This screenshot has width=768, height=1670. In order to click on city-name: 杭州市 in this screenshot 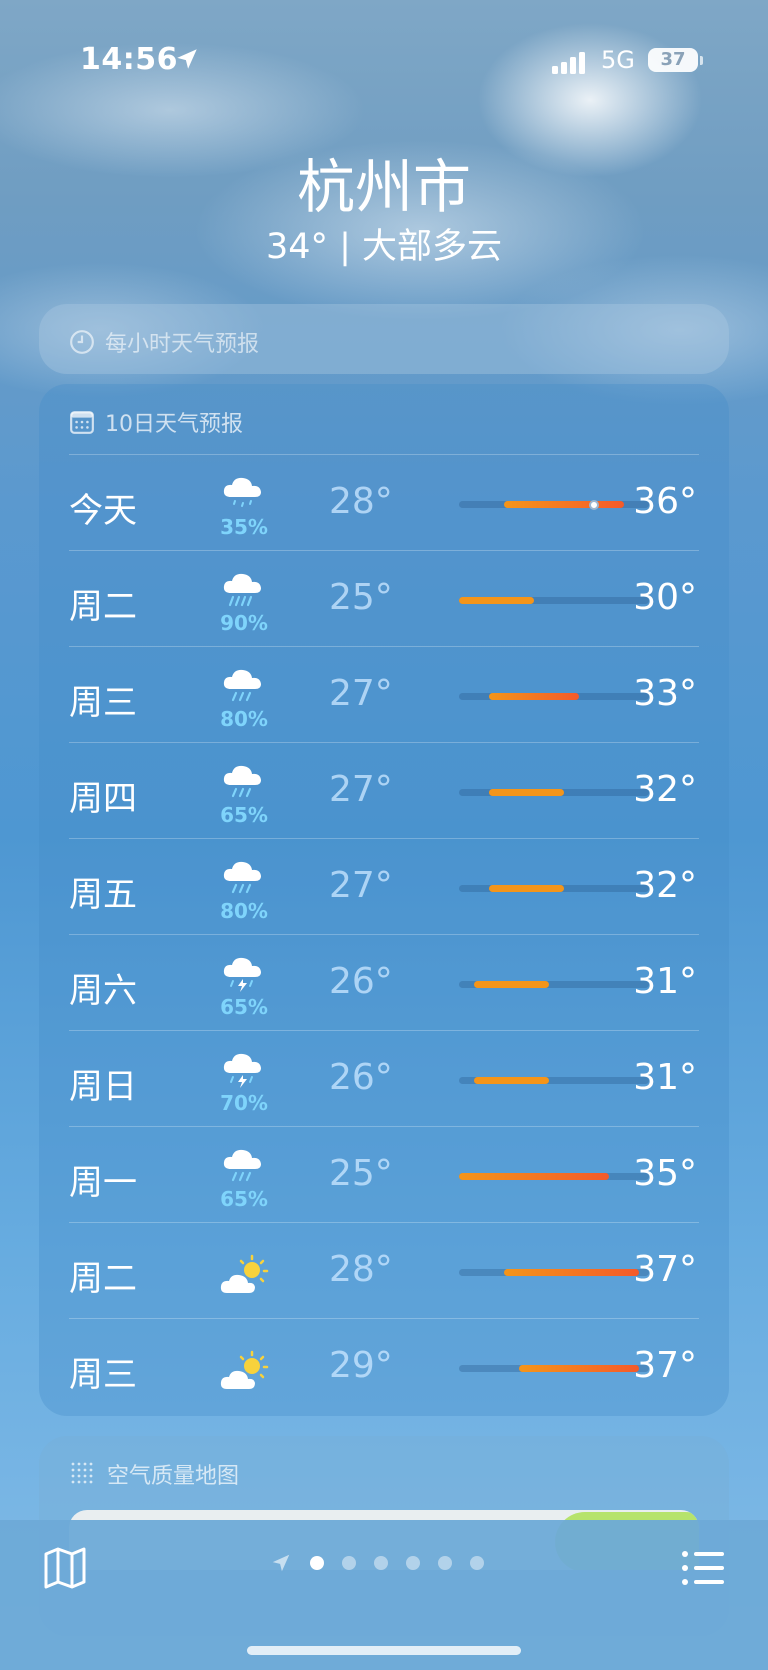, I will do `click(383, 187)`.